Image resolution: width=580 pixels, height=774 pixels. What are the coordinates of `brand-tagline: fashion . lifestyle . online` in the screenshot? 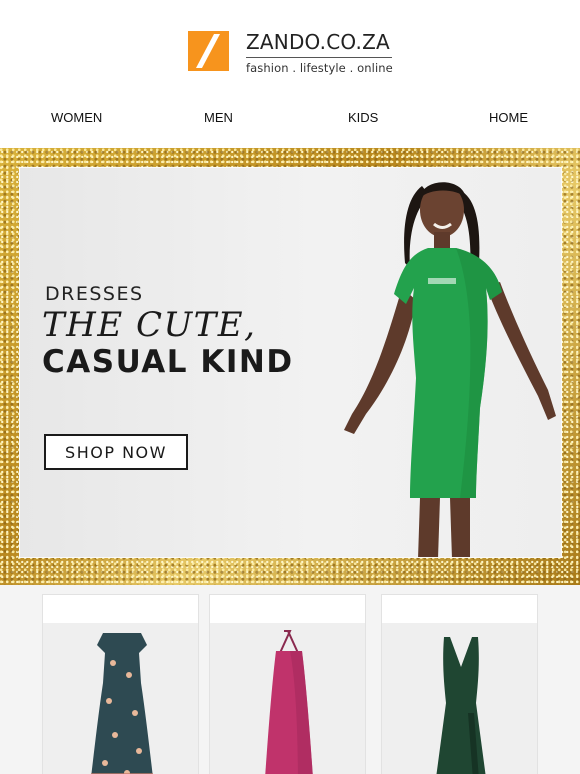 It's located at (319, 68).